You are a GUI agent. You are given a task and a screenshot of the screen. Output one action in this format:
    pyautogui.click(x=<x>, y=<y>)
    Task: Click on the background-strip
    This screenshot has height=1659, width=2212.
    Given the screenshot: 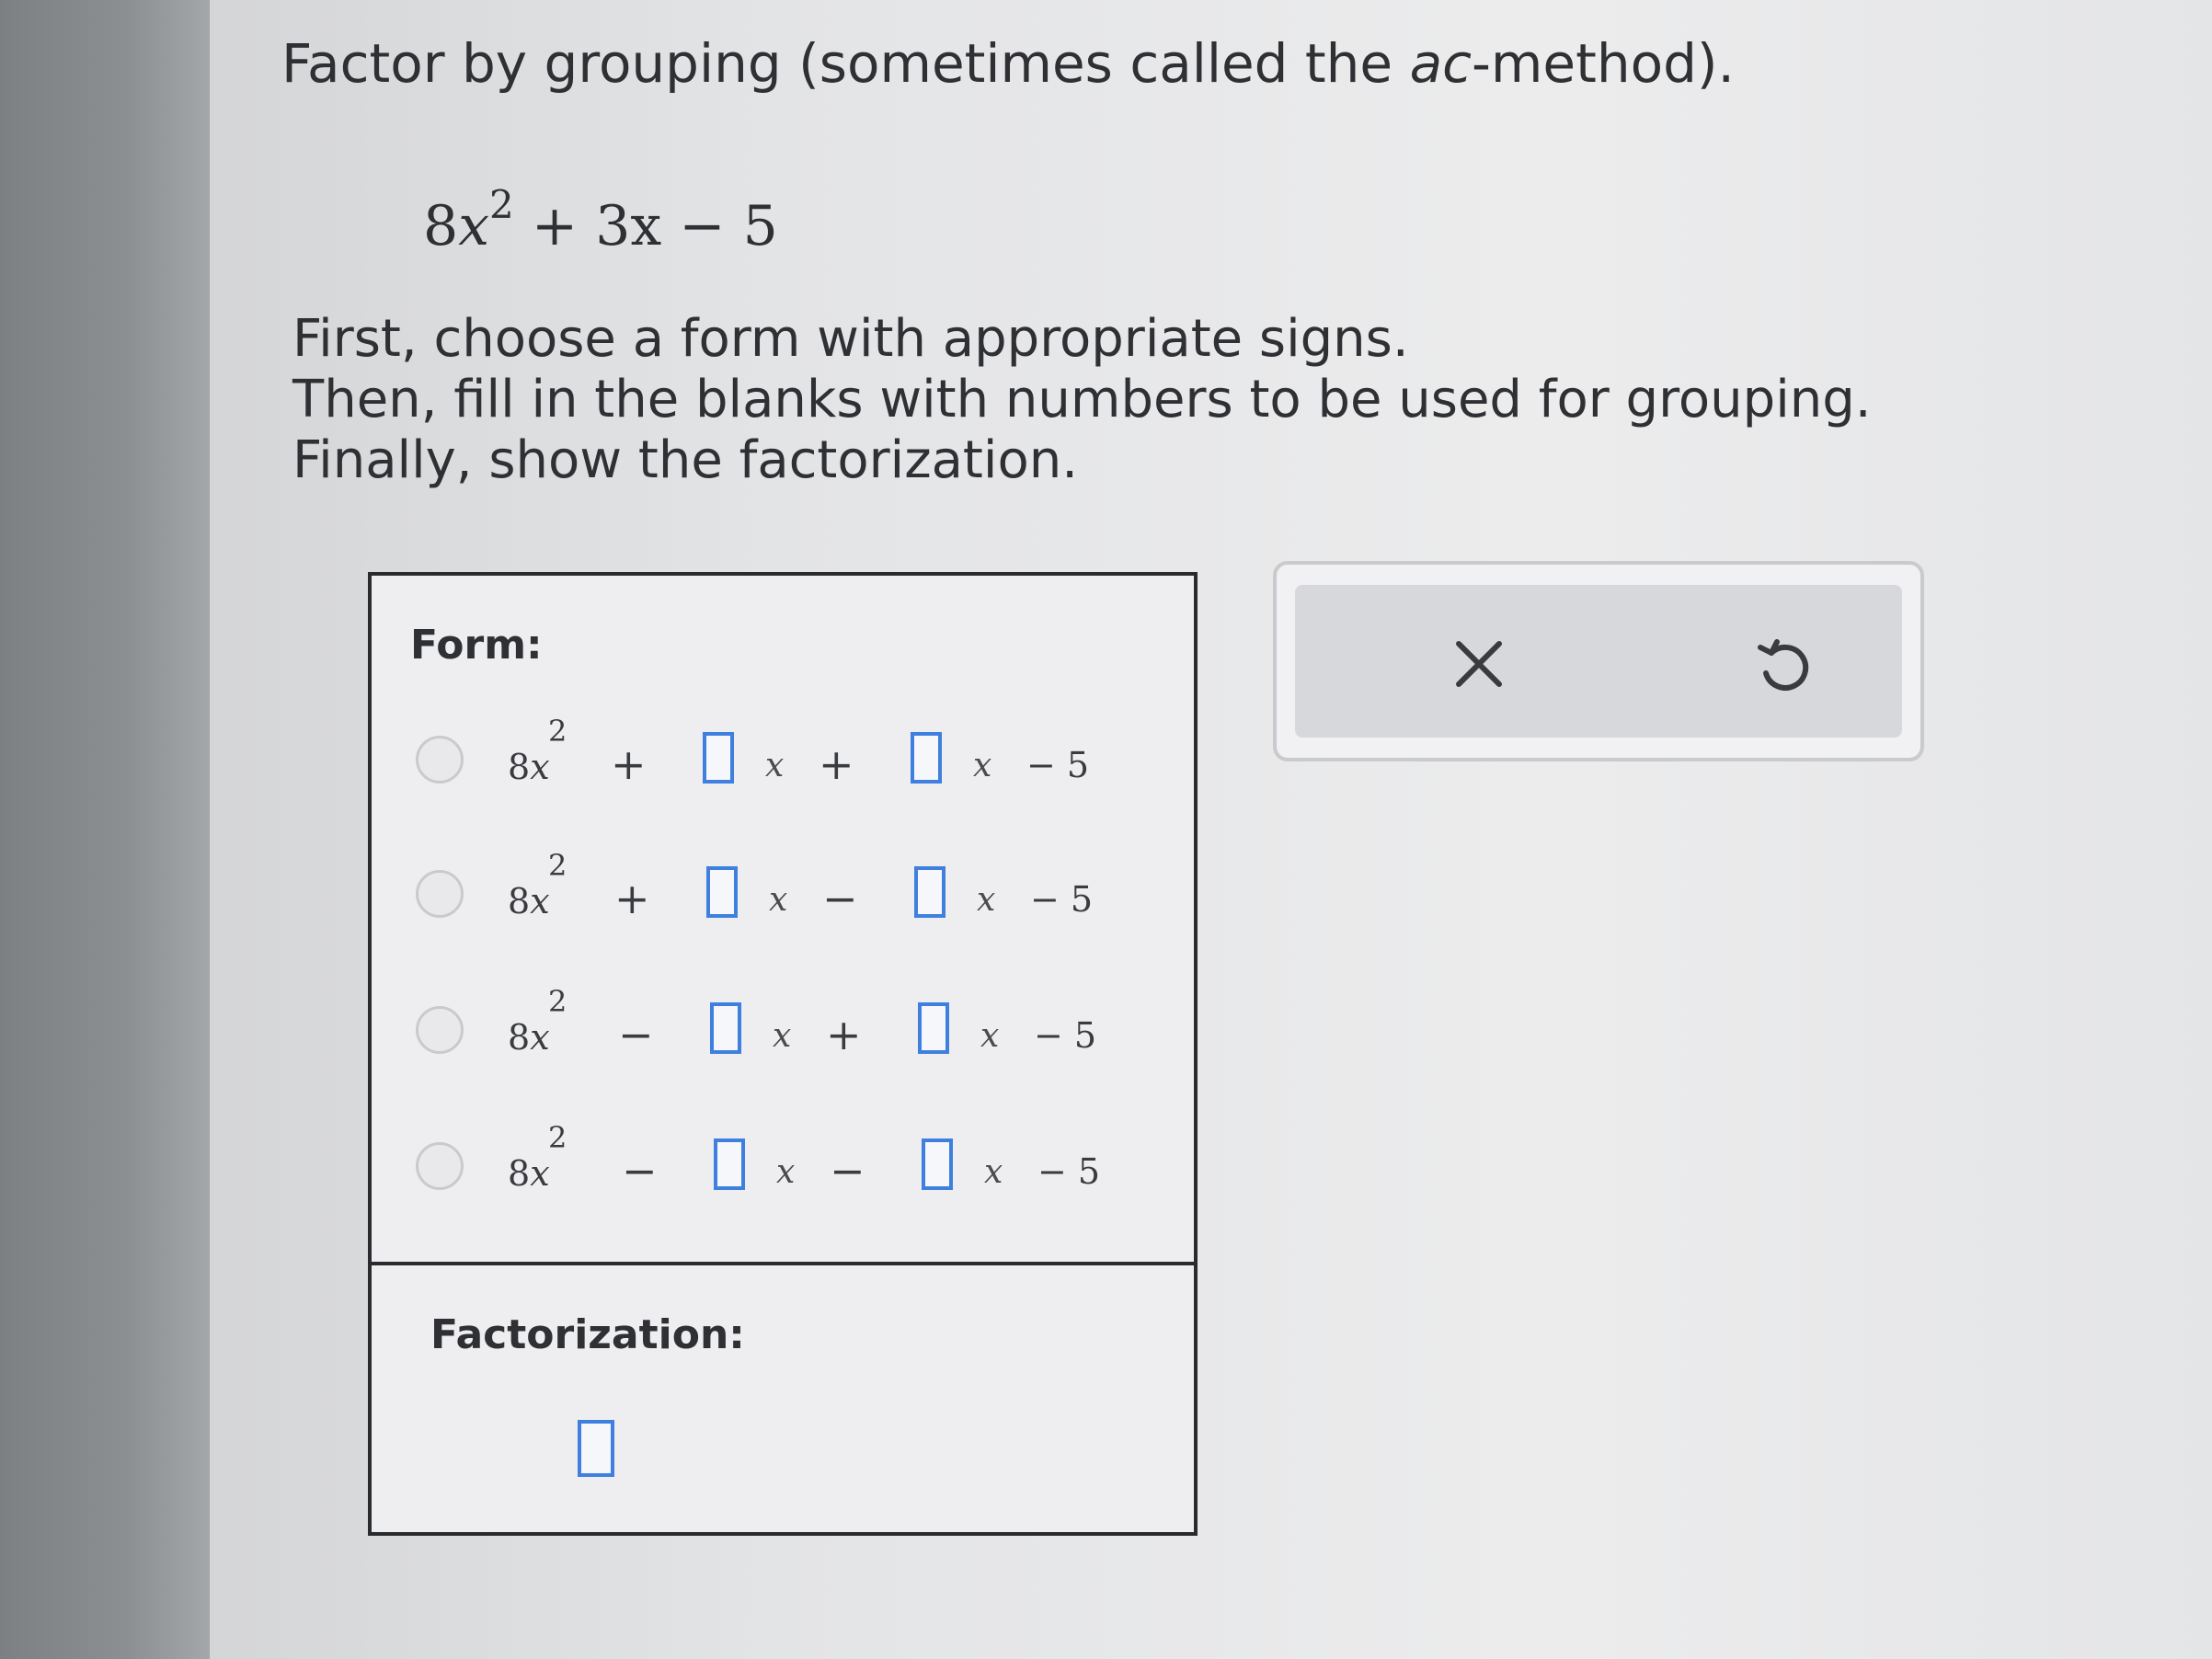 What is the action you would take?
    pyautogui.click(x=105, y=830)
    